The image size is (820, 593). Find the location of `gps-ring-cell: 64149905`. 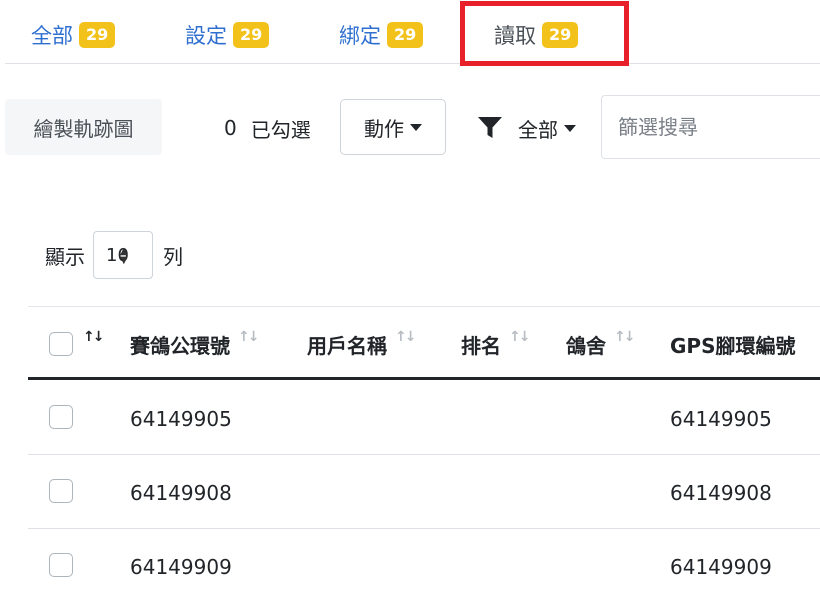

gps-ring-cell: 64149905 is located at coordinates (721, 419).